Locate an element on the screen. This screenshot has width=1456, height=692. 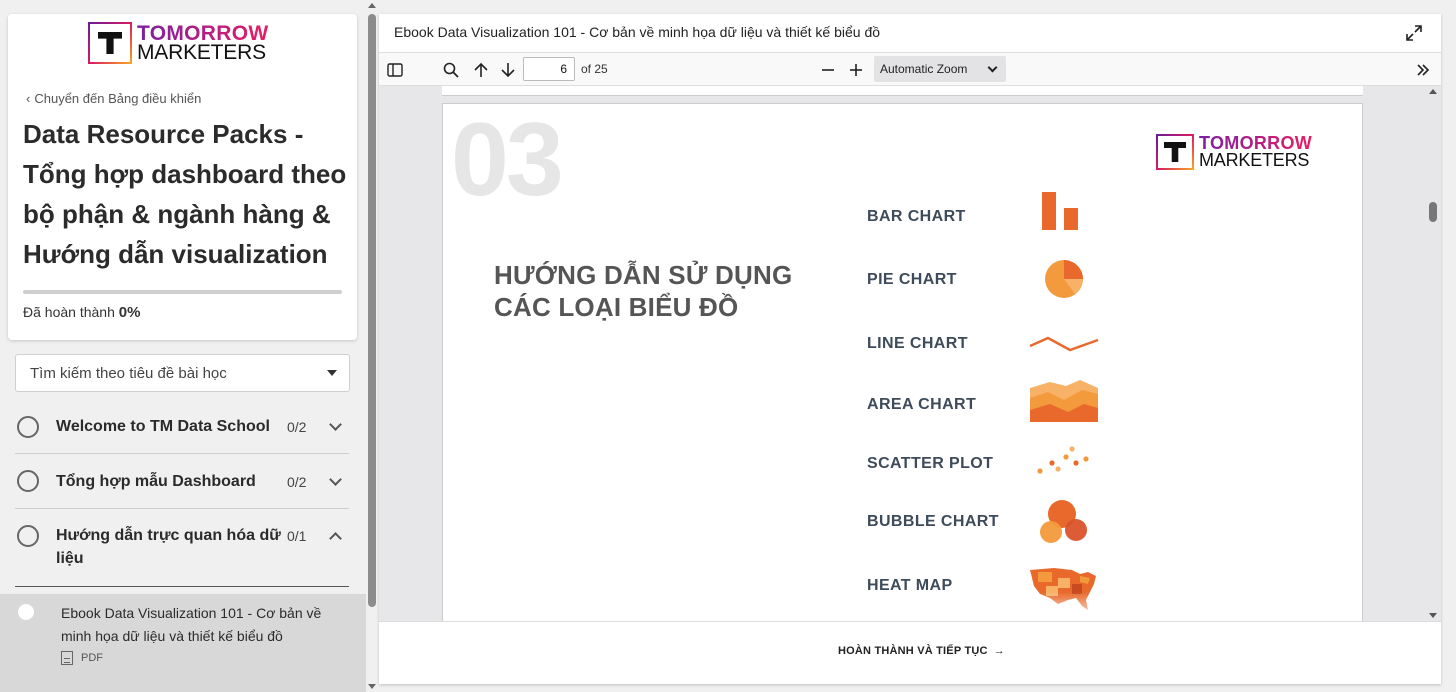
sidebar-toggle-icon is located at coordinates (395, 70).